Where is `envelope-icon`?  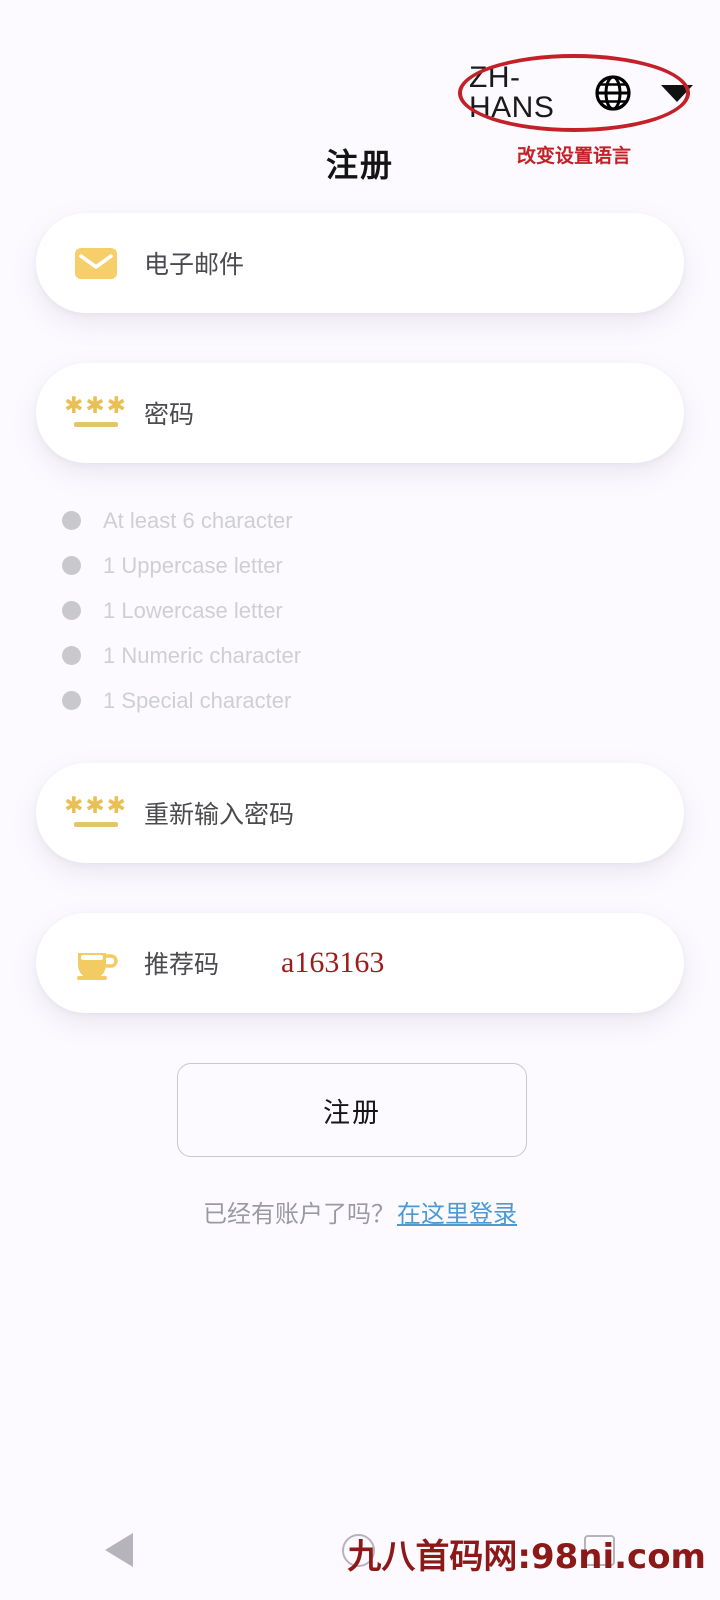 envelope-icon is located at coordinates (96, 263).